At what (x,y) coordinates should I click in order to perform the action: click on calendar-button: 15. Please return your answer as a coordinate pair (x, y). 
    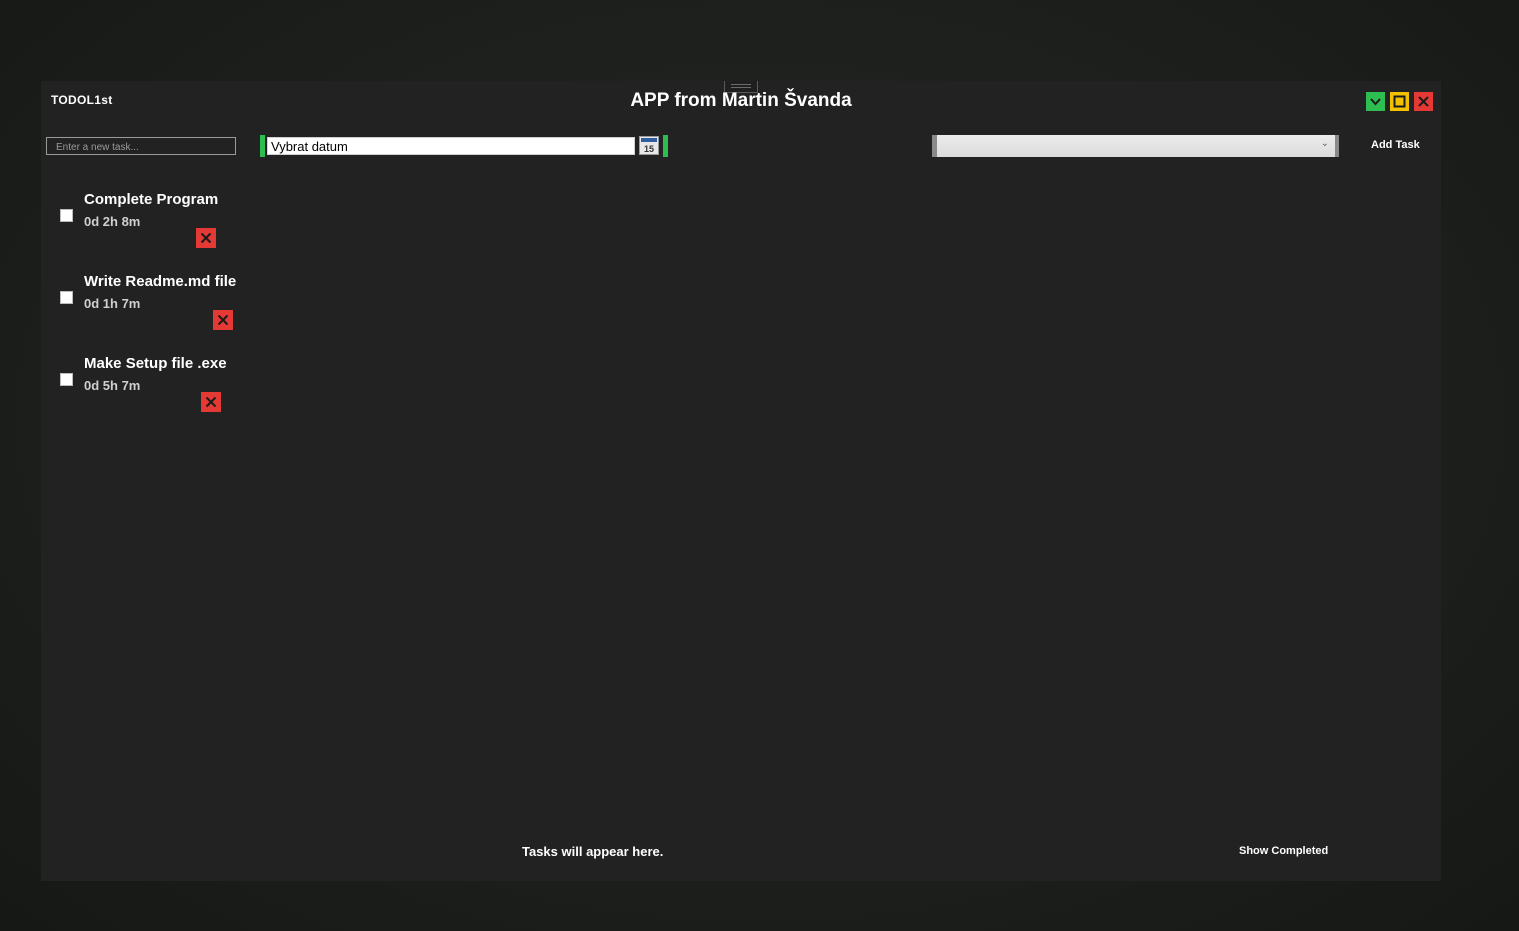
    Looking at the image, I should click on (649, 145).